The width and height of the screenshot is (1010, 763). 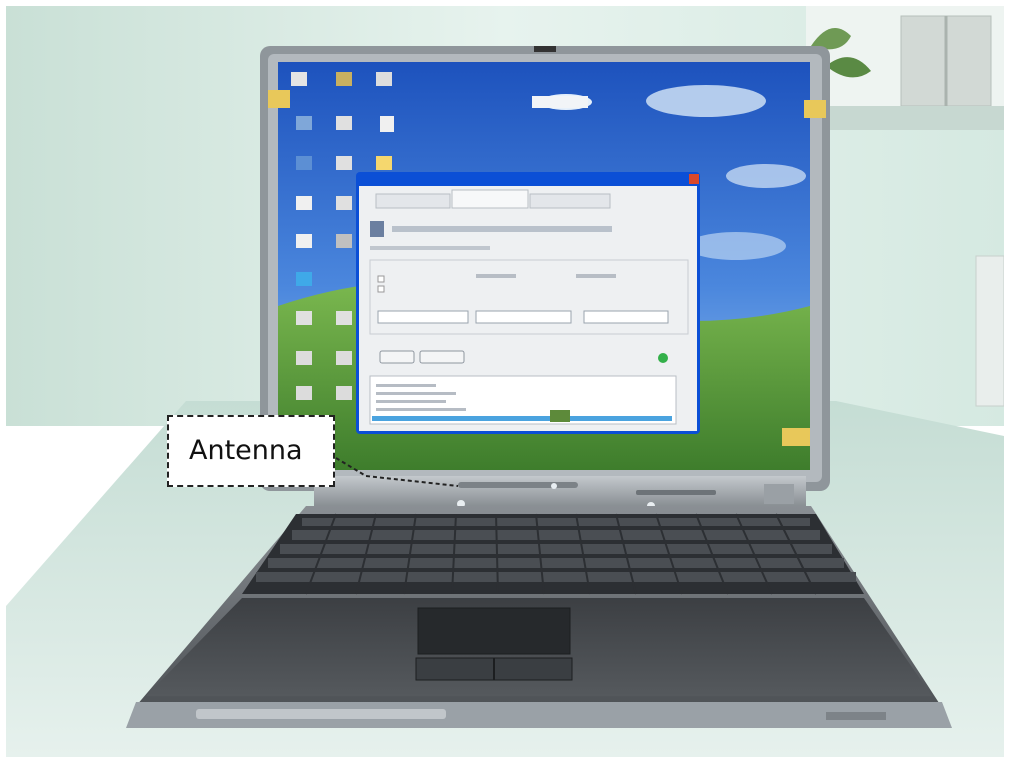 What do you see at coordinates (518, 485) in the screenshot?
I see `antenna-area` at bounding box center [518, 485].